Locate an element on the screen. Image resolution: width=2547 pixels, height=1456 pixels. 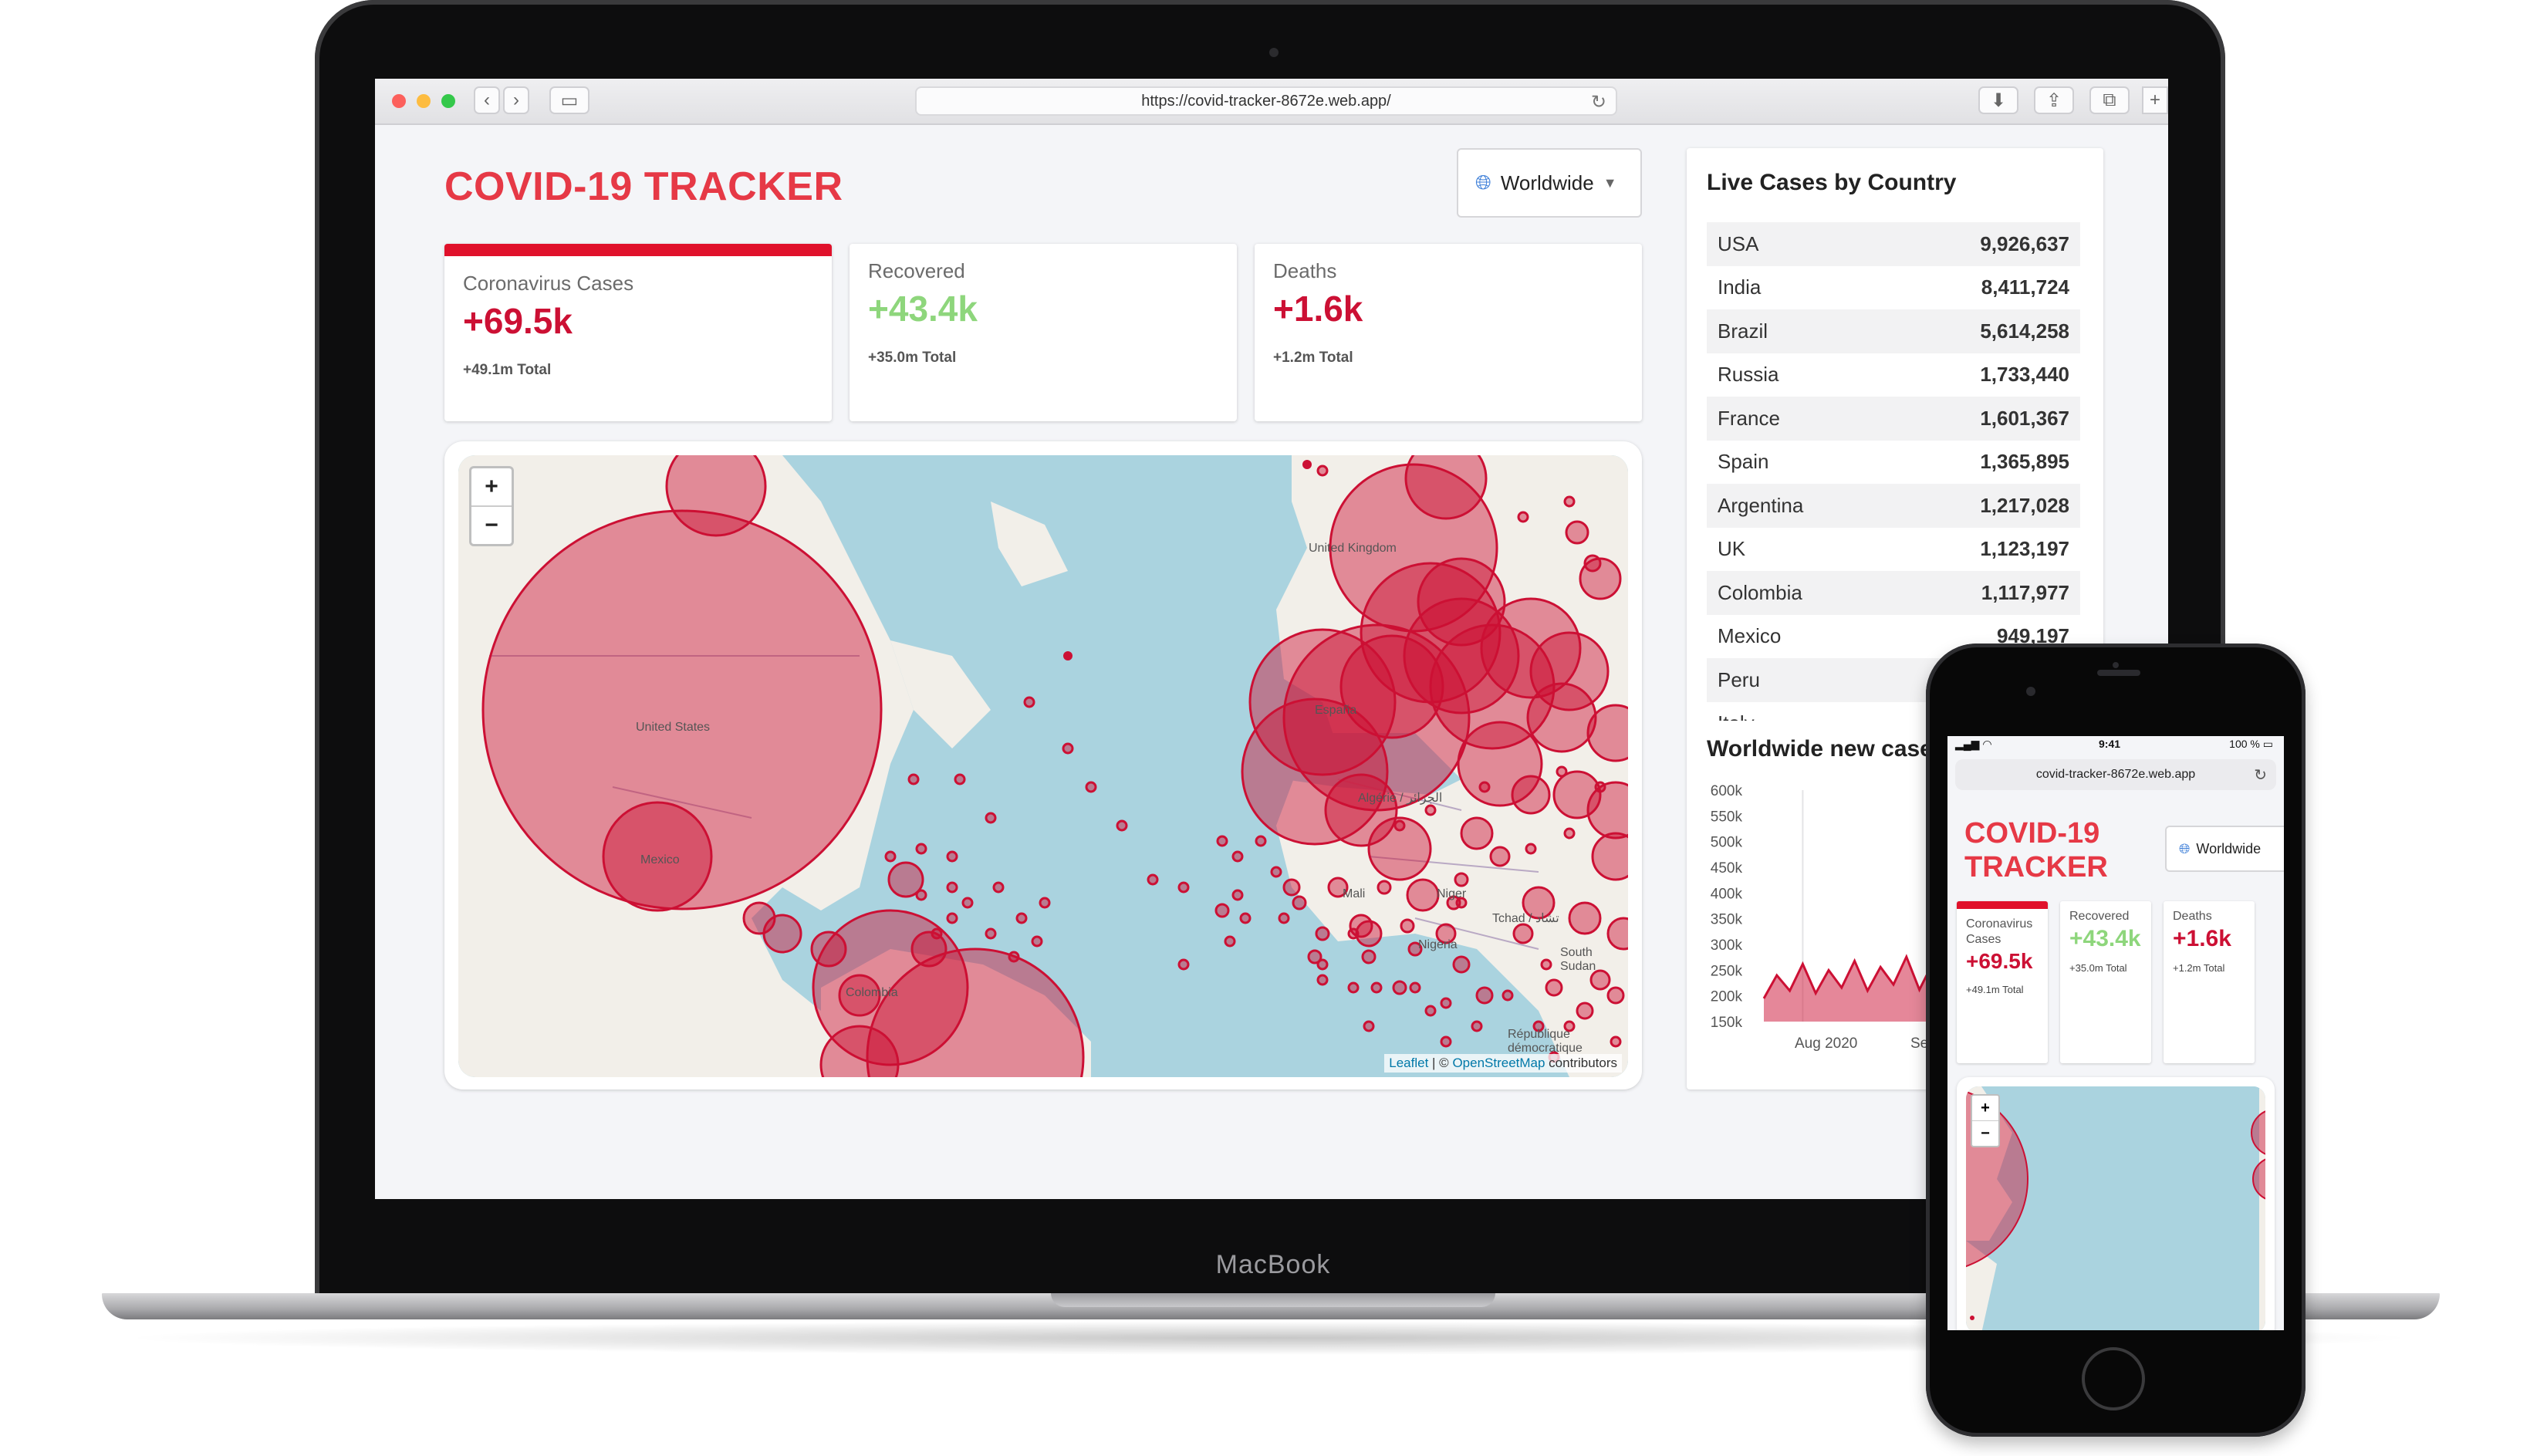
phone-world-map: + − is located at coordinates (2115, 1208).